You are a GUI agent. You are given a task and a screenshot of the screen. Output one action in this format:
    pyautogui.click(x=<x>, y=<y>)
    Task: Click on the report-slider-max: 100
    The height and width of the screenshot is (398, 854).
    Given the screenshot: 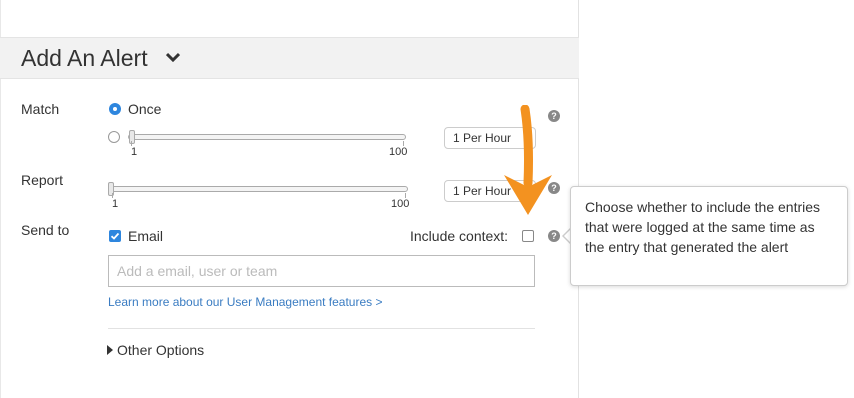 What is the action you would take?
    pyautogui.click(x=400, y=204)
    